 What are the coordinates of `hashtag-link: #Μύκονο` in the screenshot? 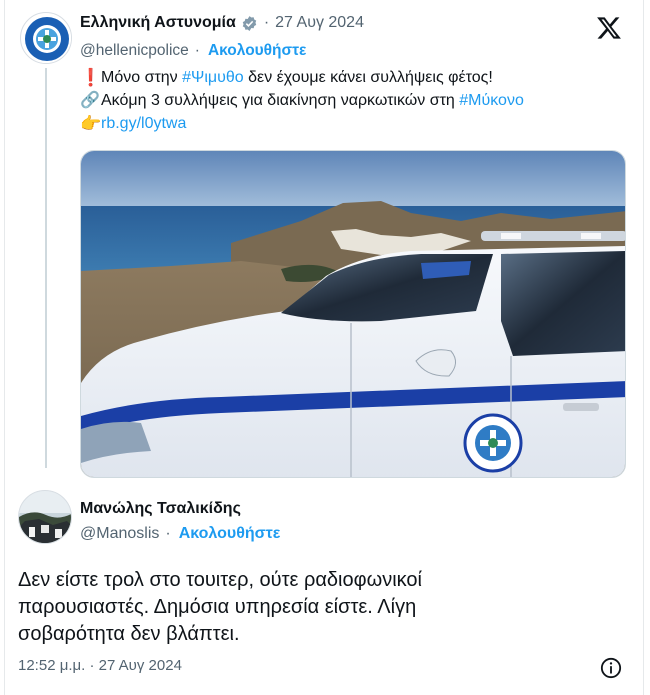 It's located at (491, 100).